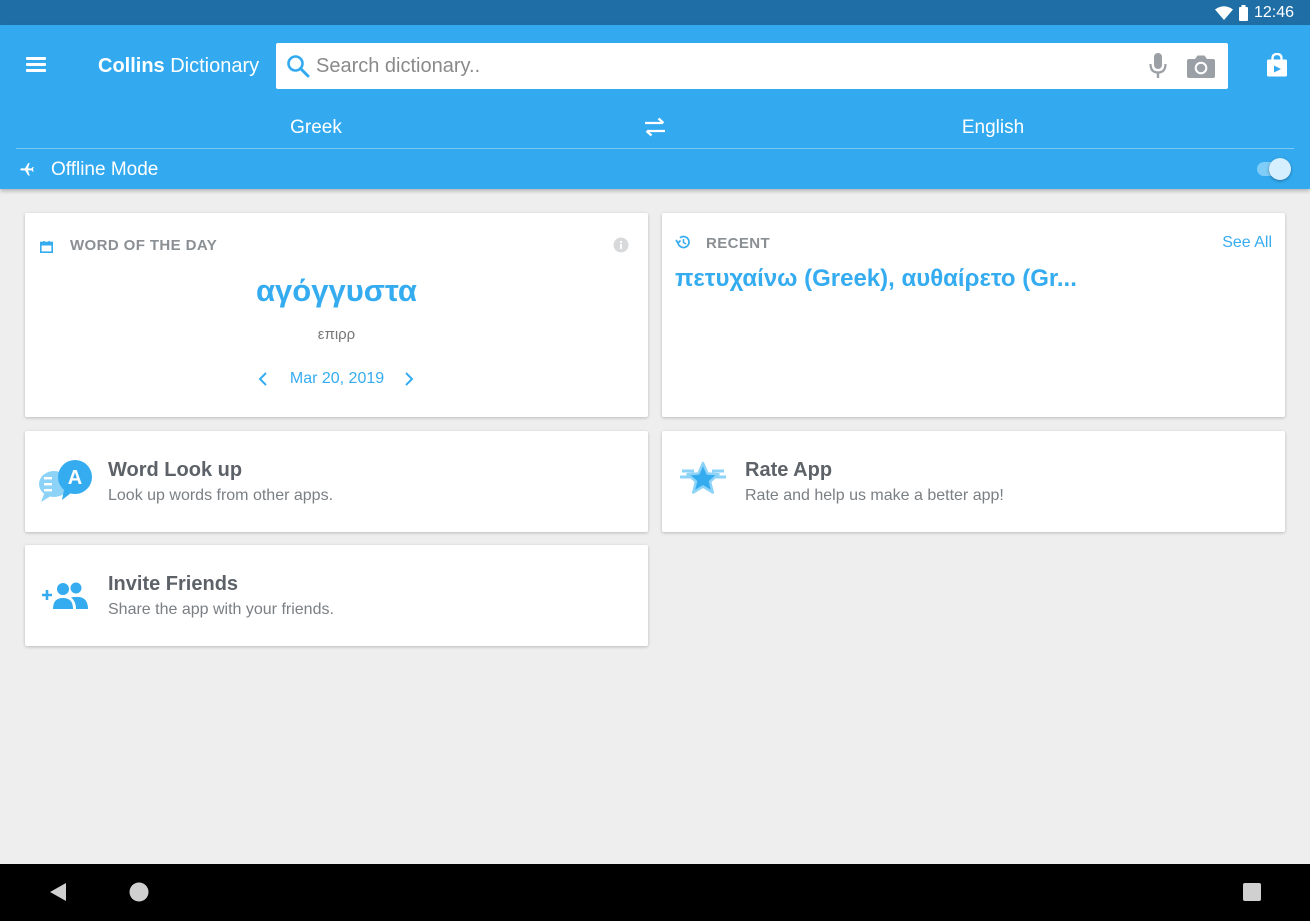 The image size is (1310, 921). Describe the element at coordinates (46, 249) in the screenshot. I see `calendar-icon` at that location.